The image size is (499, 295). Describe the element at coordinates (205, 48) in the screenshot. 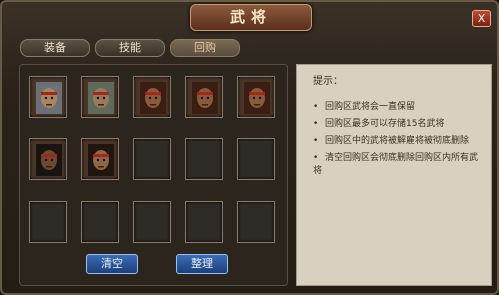

I see `tab-buyback: 回购` at that location.